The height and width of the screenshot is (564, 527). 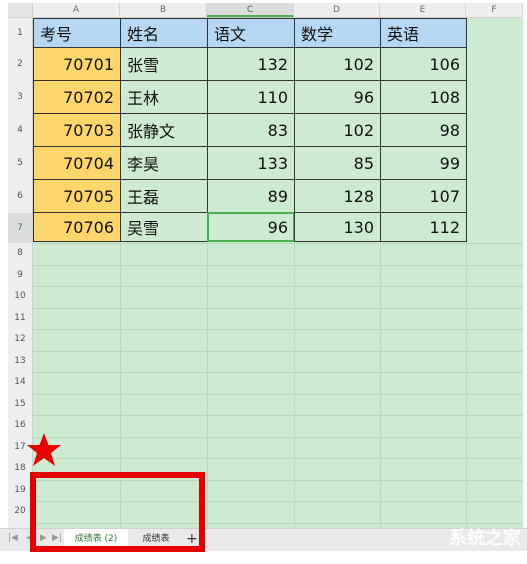 What do you see at coordinates (251, 33) in the screenshot?
I see `header-cell-chinese: 语文` at bounding box center [251, 33].